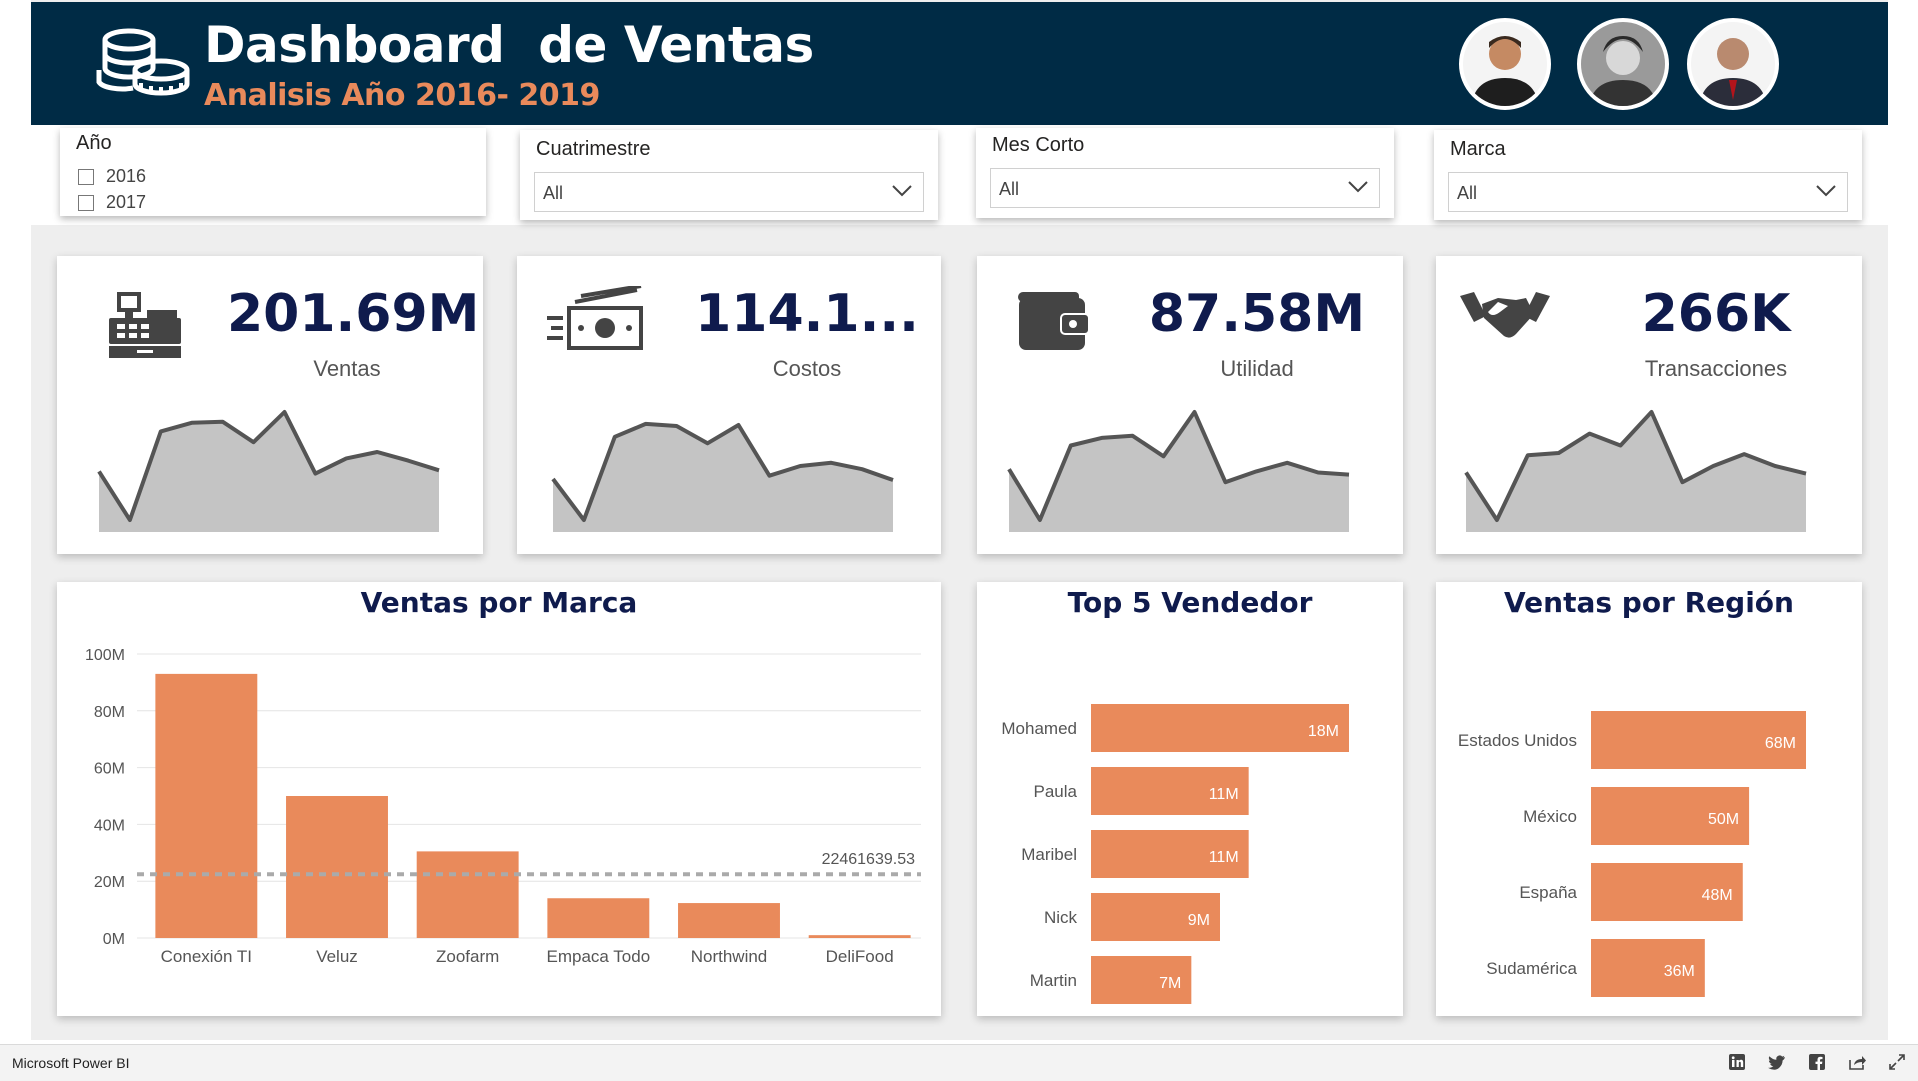  I want to click on x-tick-label: Empaca Todo, so click(599, 956).